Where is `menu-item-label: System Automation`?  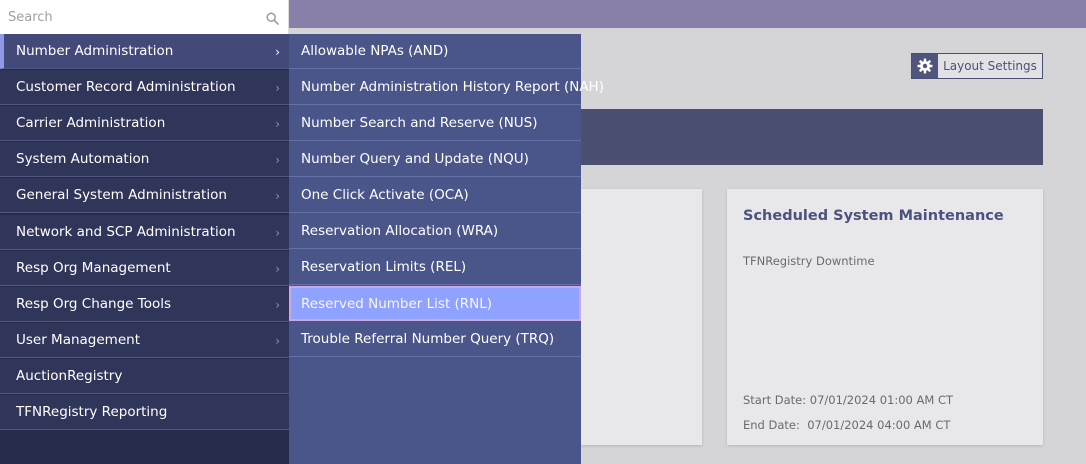 menu-item-label: System Automation is located at coordinates (83, 159).